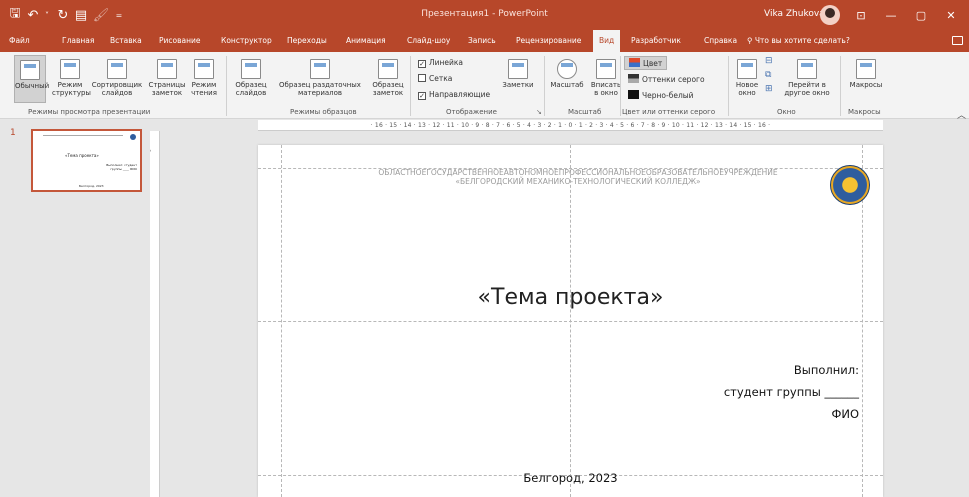  I want to click on fit-to-window-button: Вписать в окно, so click(606, 79).